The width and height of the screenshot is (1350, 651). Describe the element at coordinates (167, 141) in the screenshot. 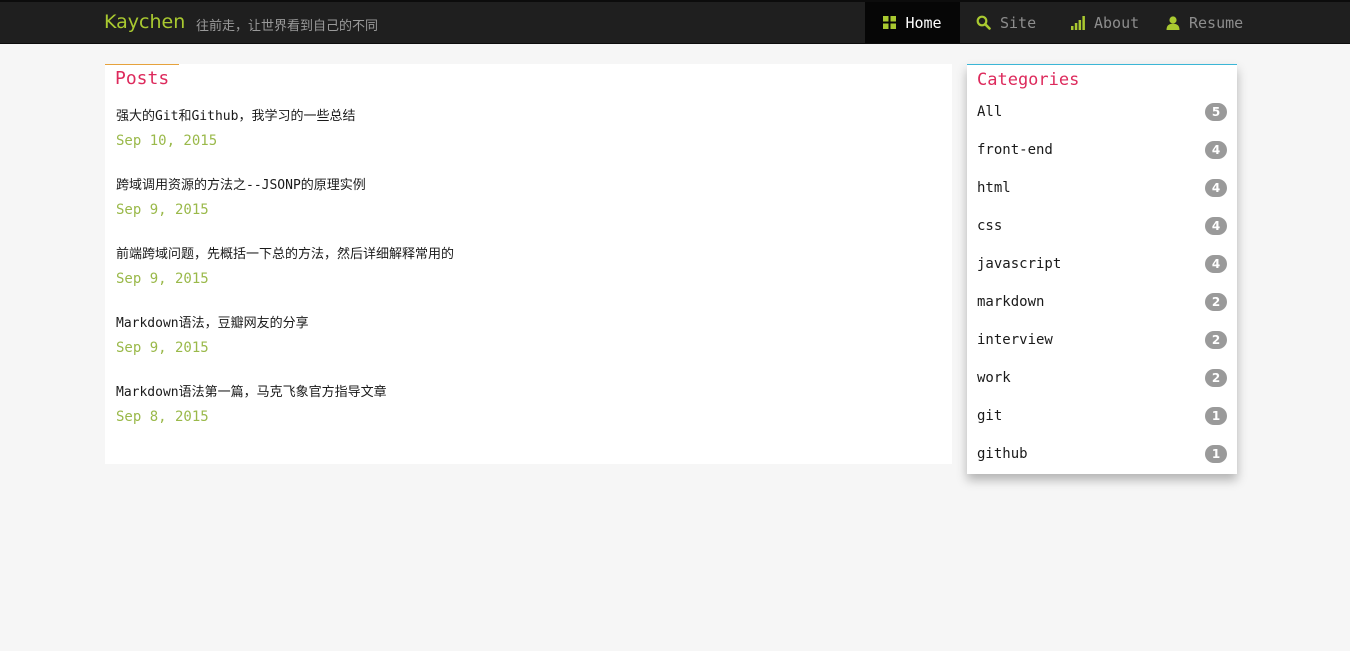

I see `post-date: Sep 10, 2015` at that location.